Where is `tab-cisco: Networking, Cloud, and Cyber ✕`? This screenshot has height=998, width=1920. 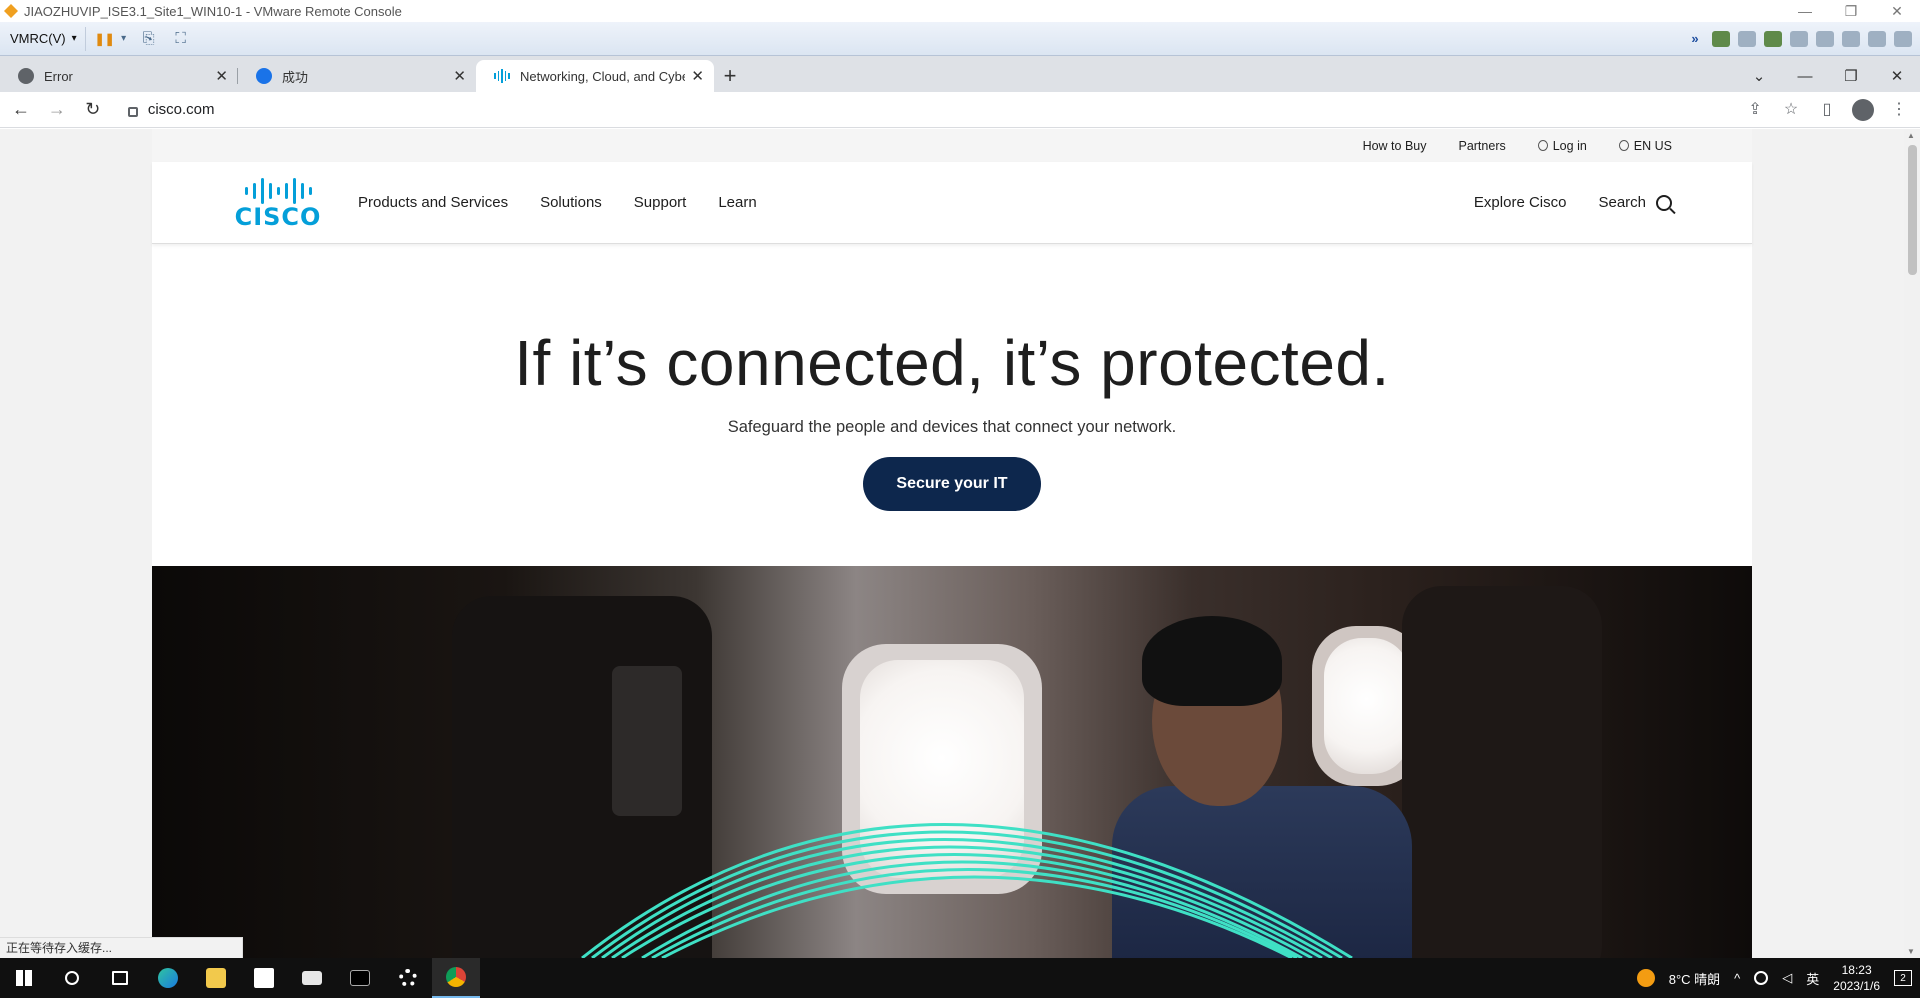
tab-cisco: Networking, Cloud, and Cyber ✕ is located at coordinates (595, 76).